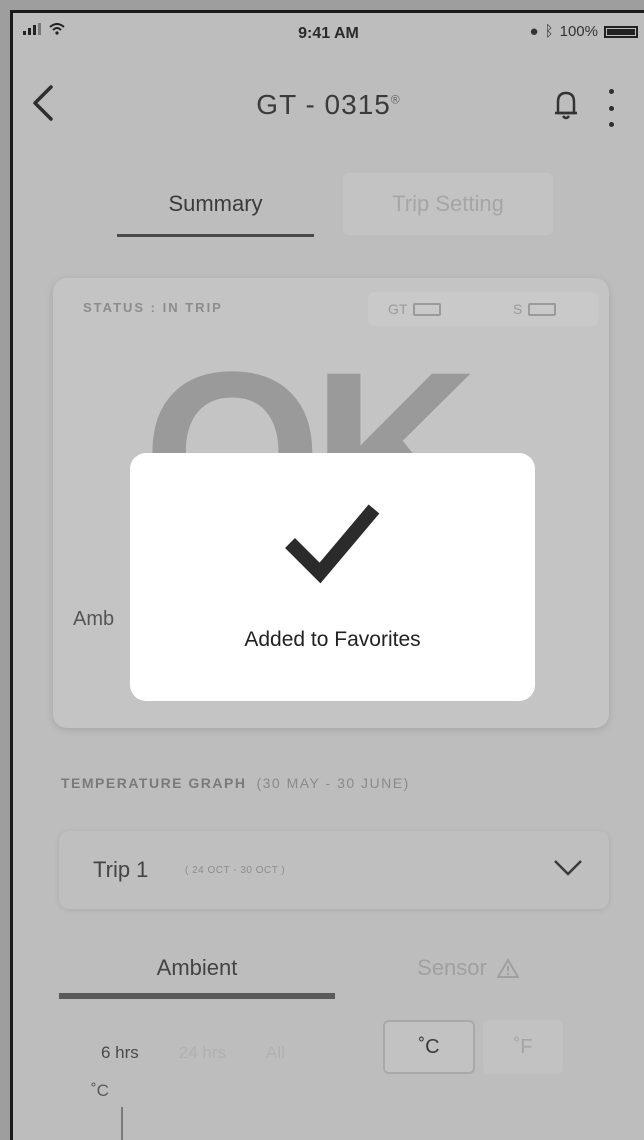  I want to click on graph-range: (30 MAY - 30 JUNE), so click(333, 783).